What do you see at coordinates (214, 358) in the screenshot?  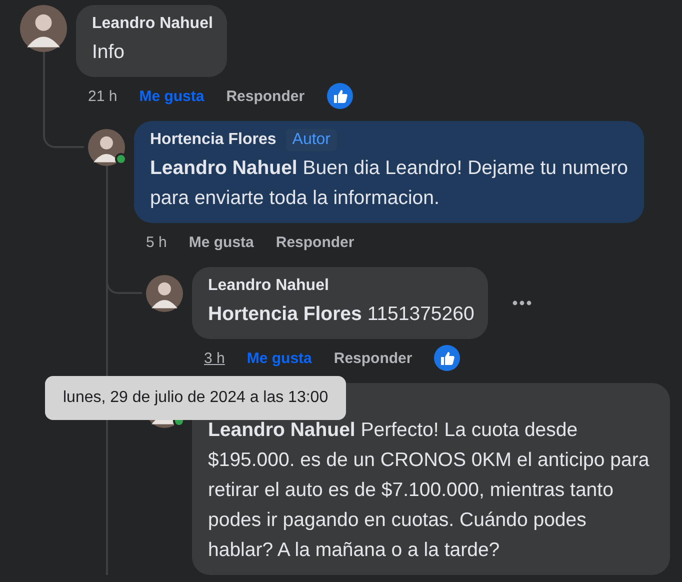 I see `timestamp-link: 3 h` at bounding box center [214, 358].